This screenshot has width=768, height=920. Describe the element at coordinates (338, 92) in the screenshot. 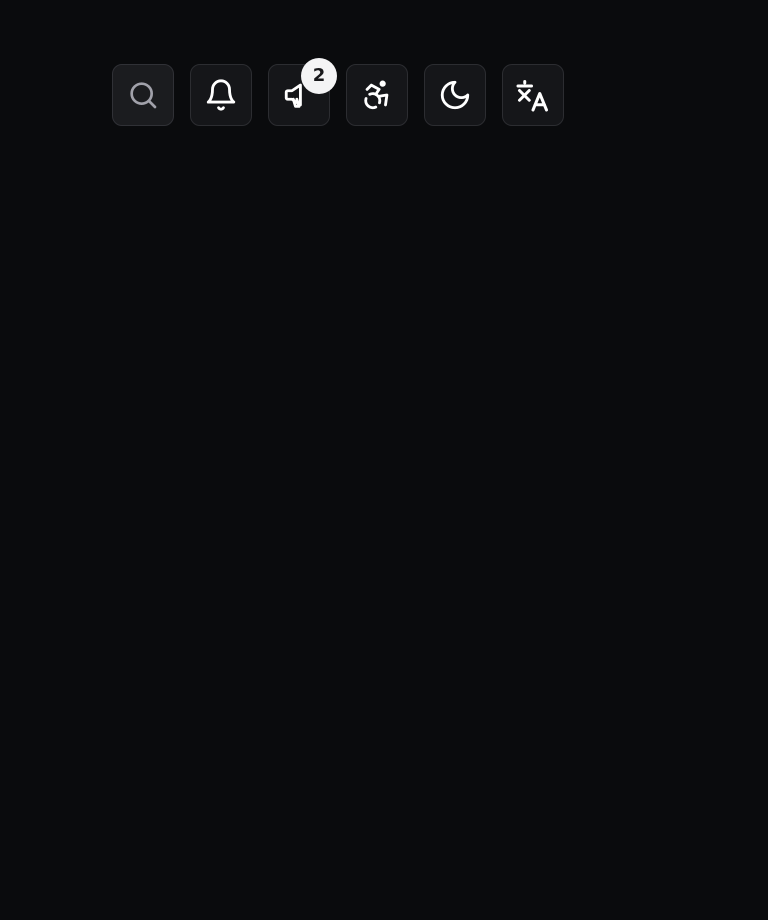

I see `header-toolbar: 2` at that location.